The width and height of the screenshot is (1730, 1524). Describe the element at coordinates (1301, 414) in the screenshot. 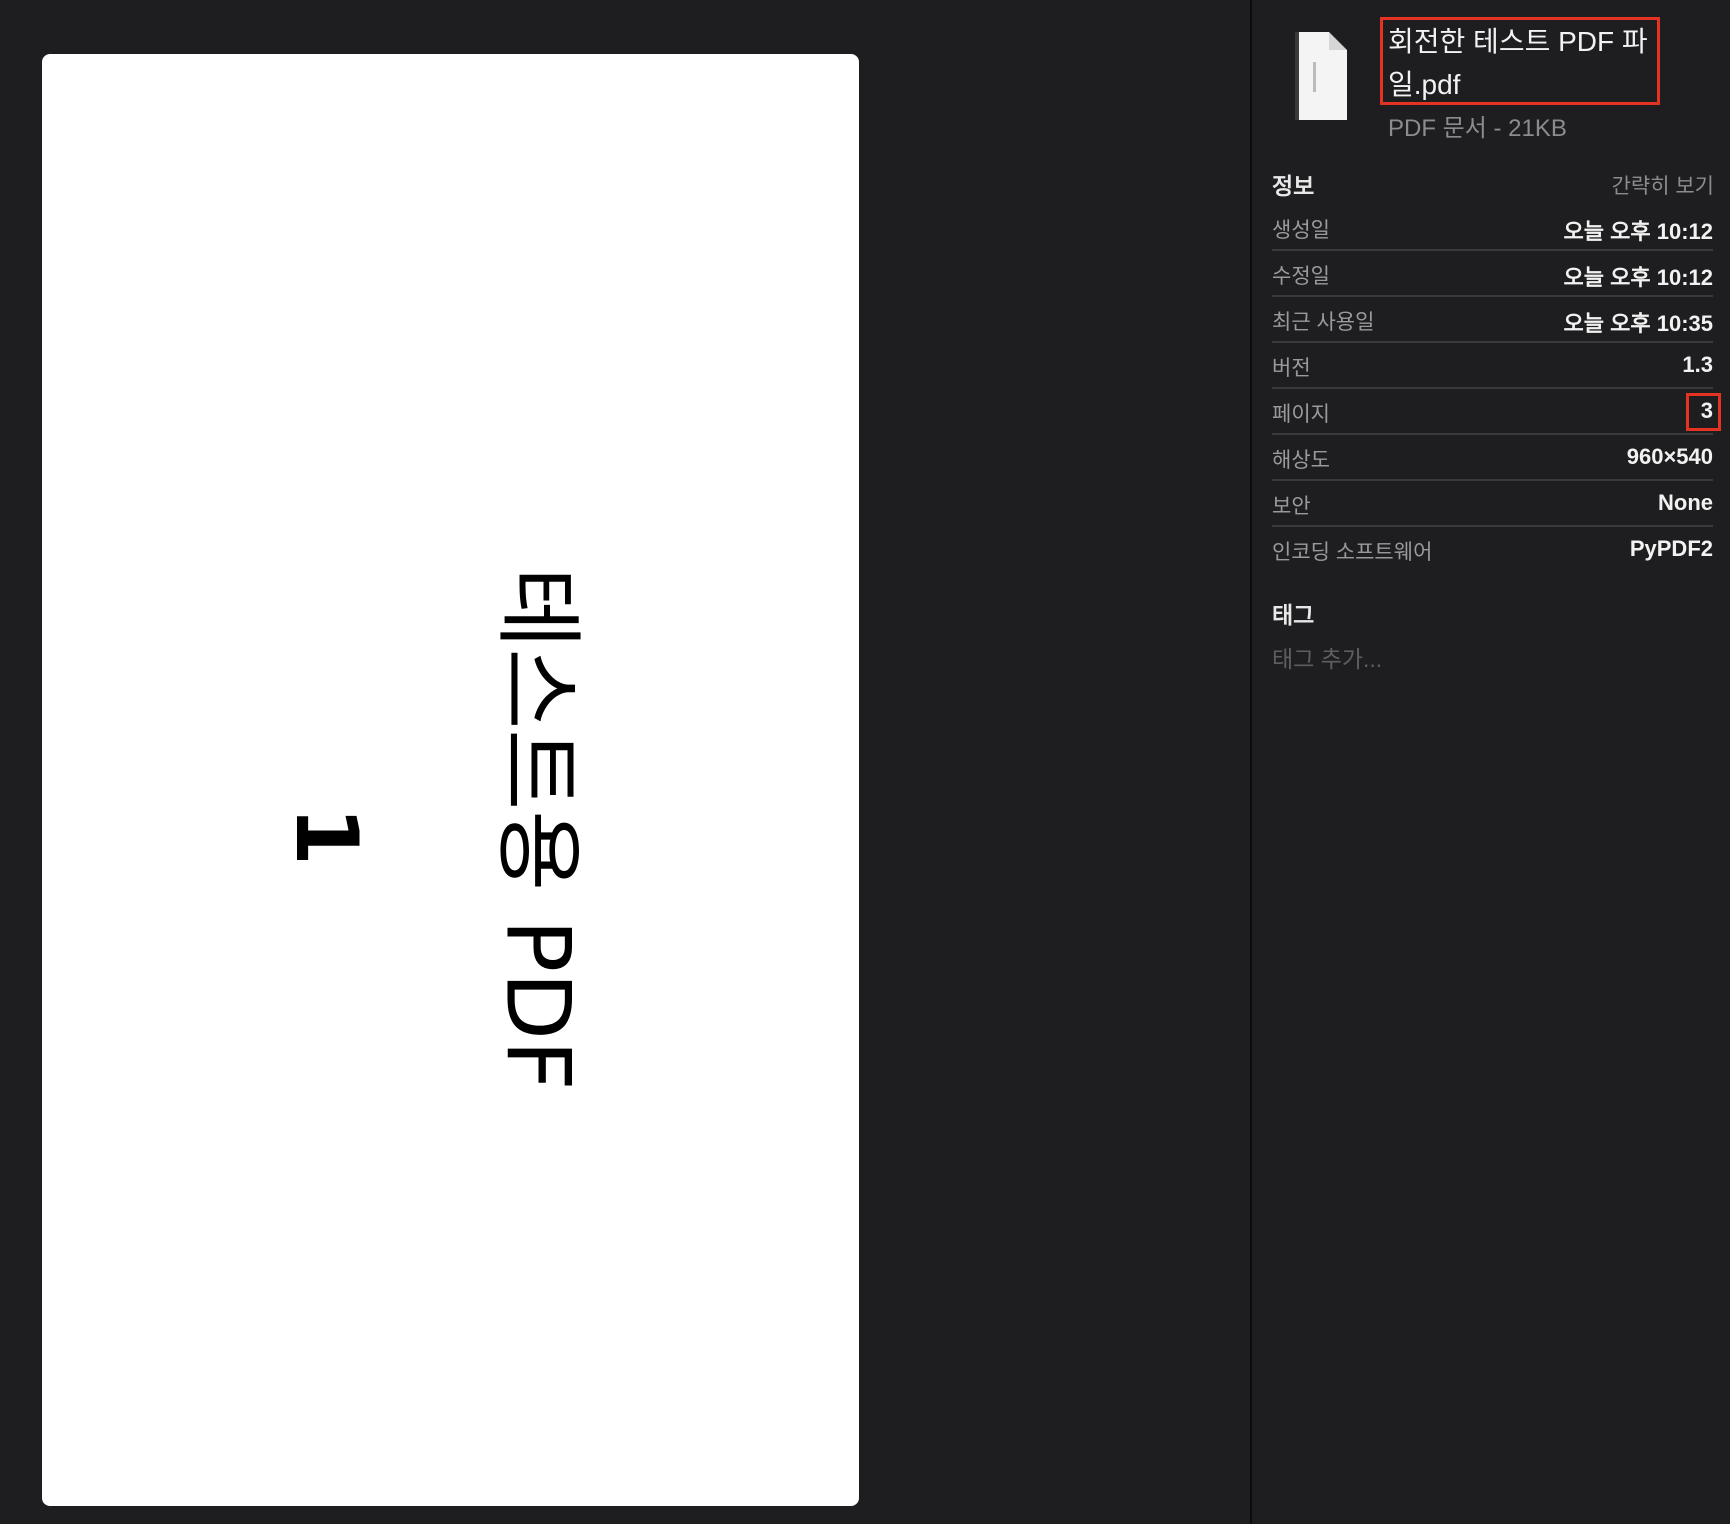

I see `info-key: 페이지` at that location.